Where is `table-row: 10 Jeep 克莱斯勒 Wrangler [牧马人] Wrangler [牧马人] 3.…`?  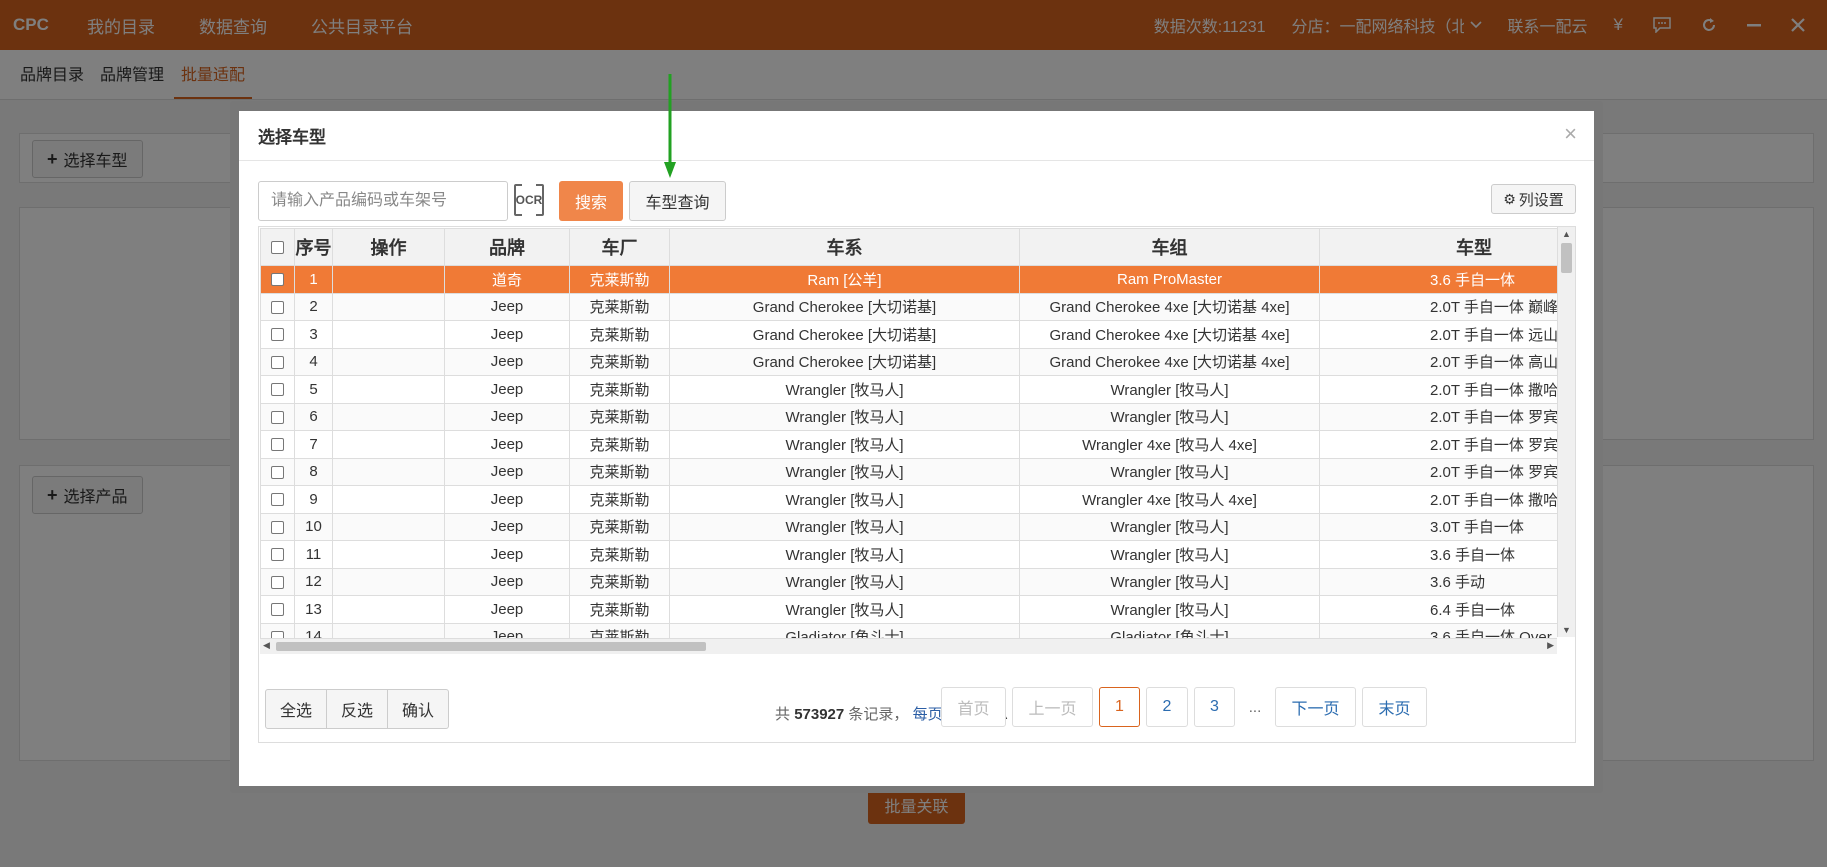 table-row: 10 Jeep 克莱斯勒 Wrangler [牧马人] Wrangler [牧马人] 3.… is located at coordinates (908, 526).